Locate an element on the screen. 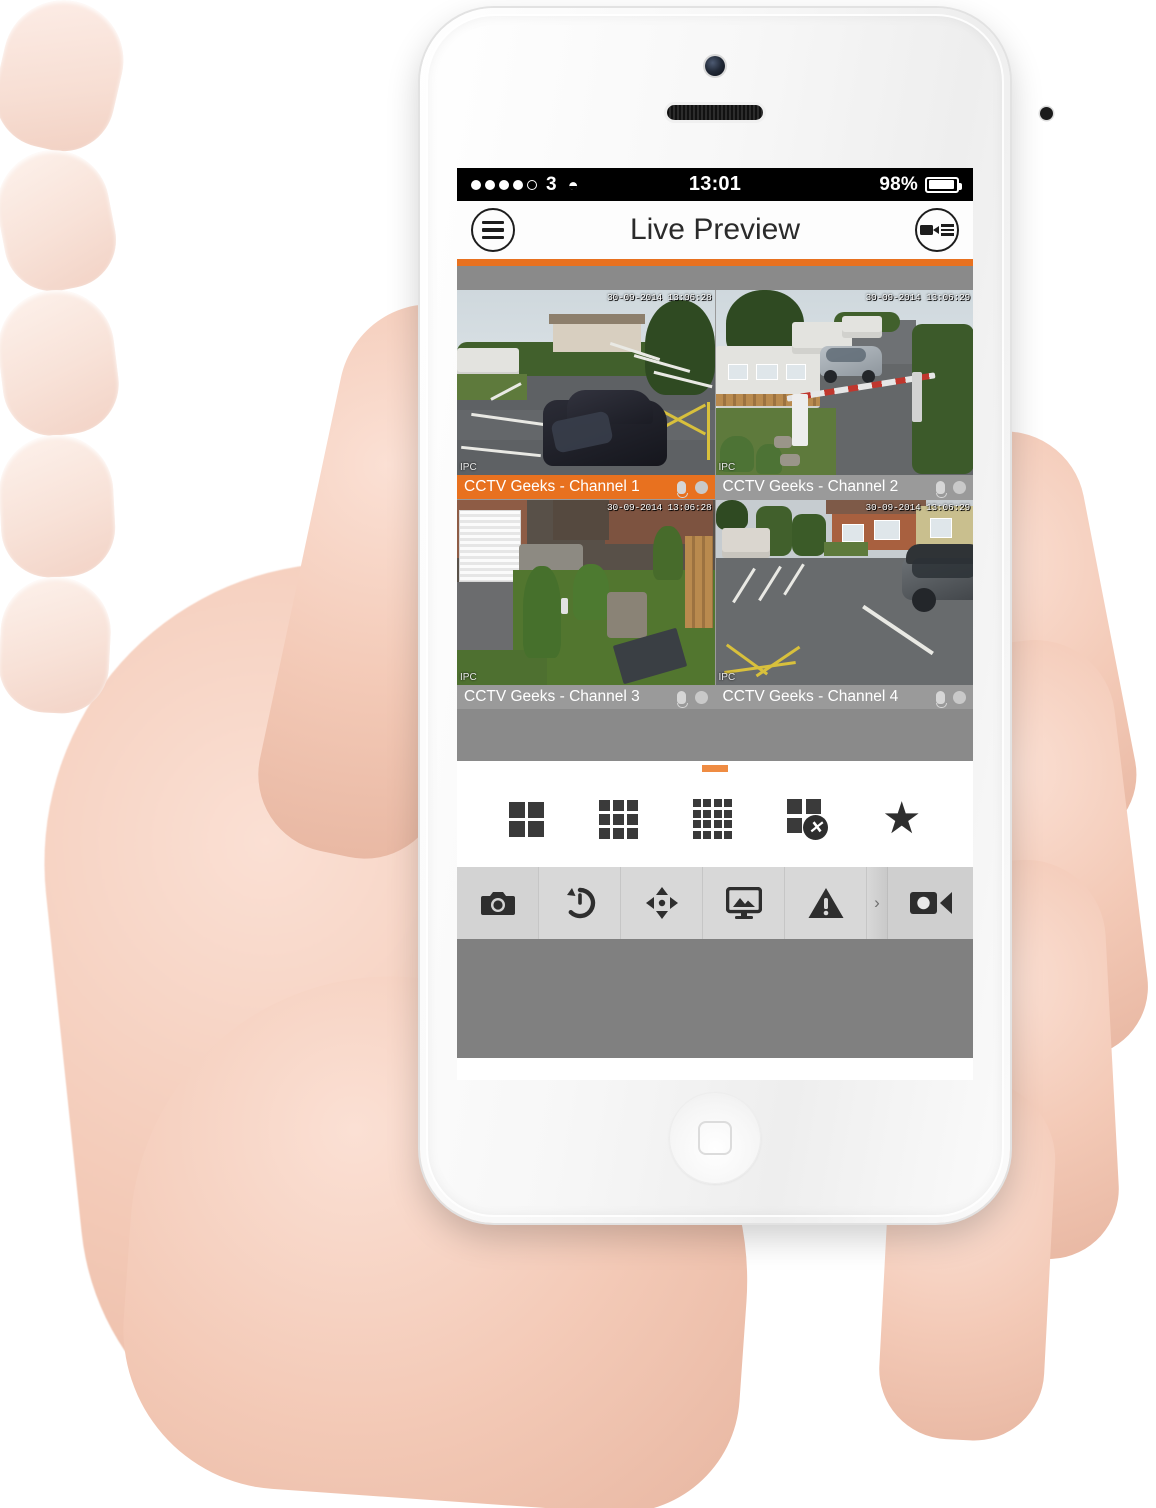 Image resolution: width=1156 pixels, height=1508 pixels. watermark-2: IPC is located at coordinates (727, 467).